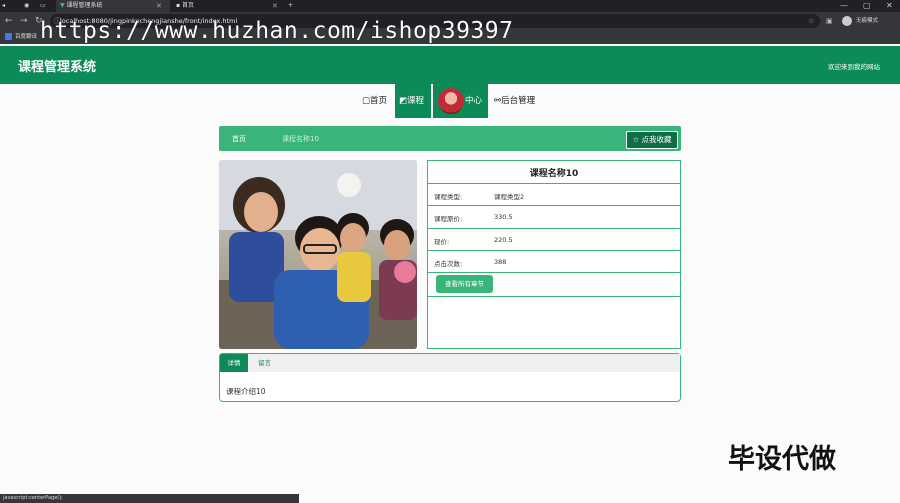  What do you see at coordinates (448, 264) in the screenshot?
I see `field-label: 点击次数:` at bounding box center [448, 264].